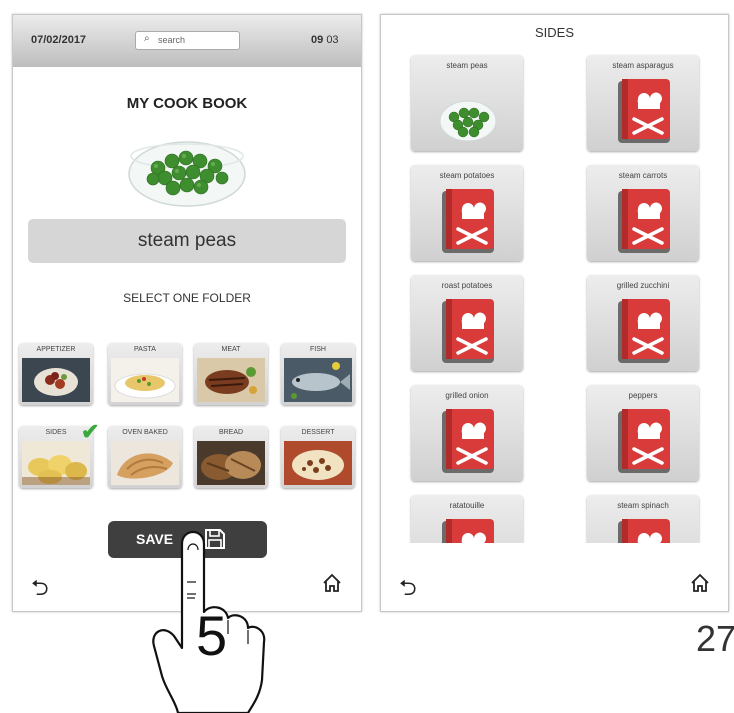 This screenshot has width=734, height=713. What do you see at coordinates (231, 463) in the screenshot?
I see `bread-photo` at bounding box center [231, 463].